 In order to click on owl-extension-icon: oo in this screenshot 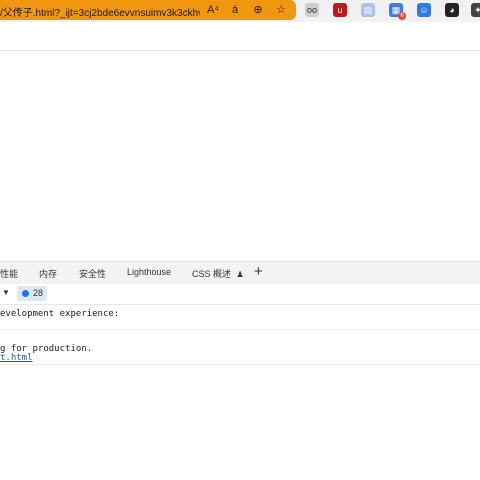, I will do `click(312, 10)`.